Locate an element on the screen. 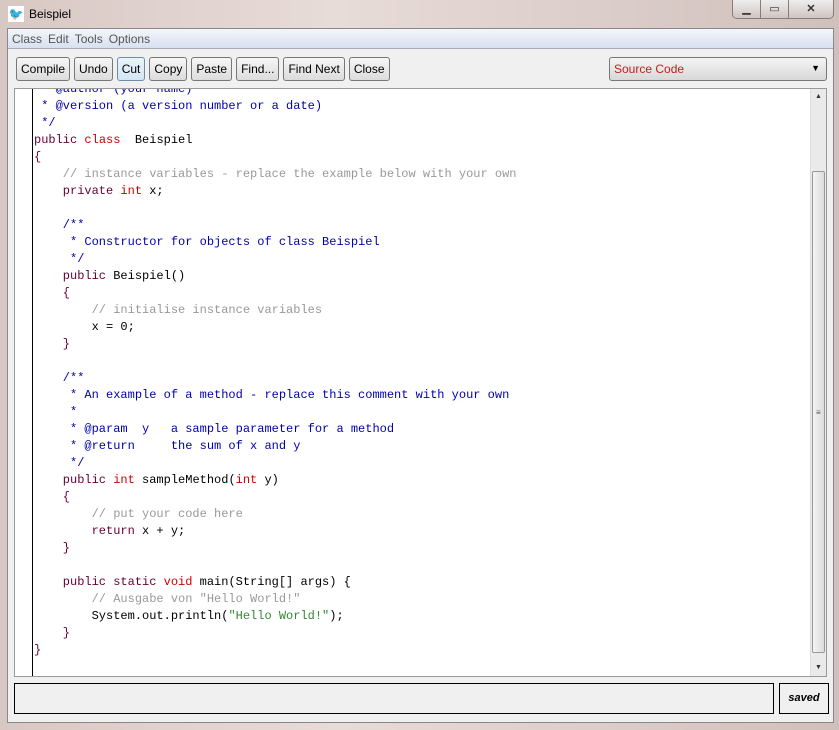  code-token: x; is located at coordinates (153, 191).